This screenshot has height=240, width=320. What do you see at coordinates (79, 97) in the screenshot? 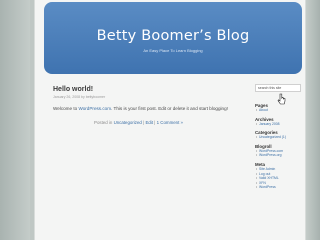
I see `post-meta: January 26, 2008 by bettyboomer` at bounding box center [79, 97].